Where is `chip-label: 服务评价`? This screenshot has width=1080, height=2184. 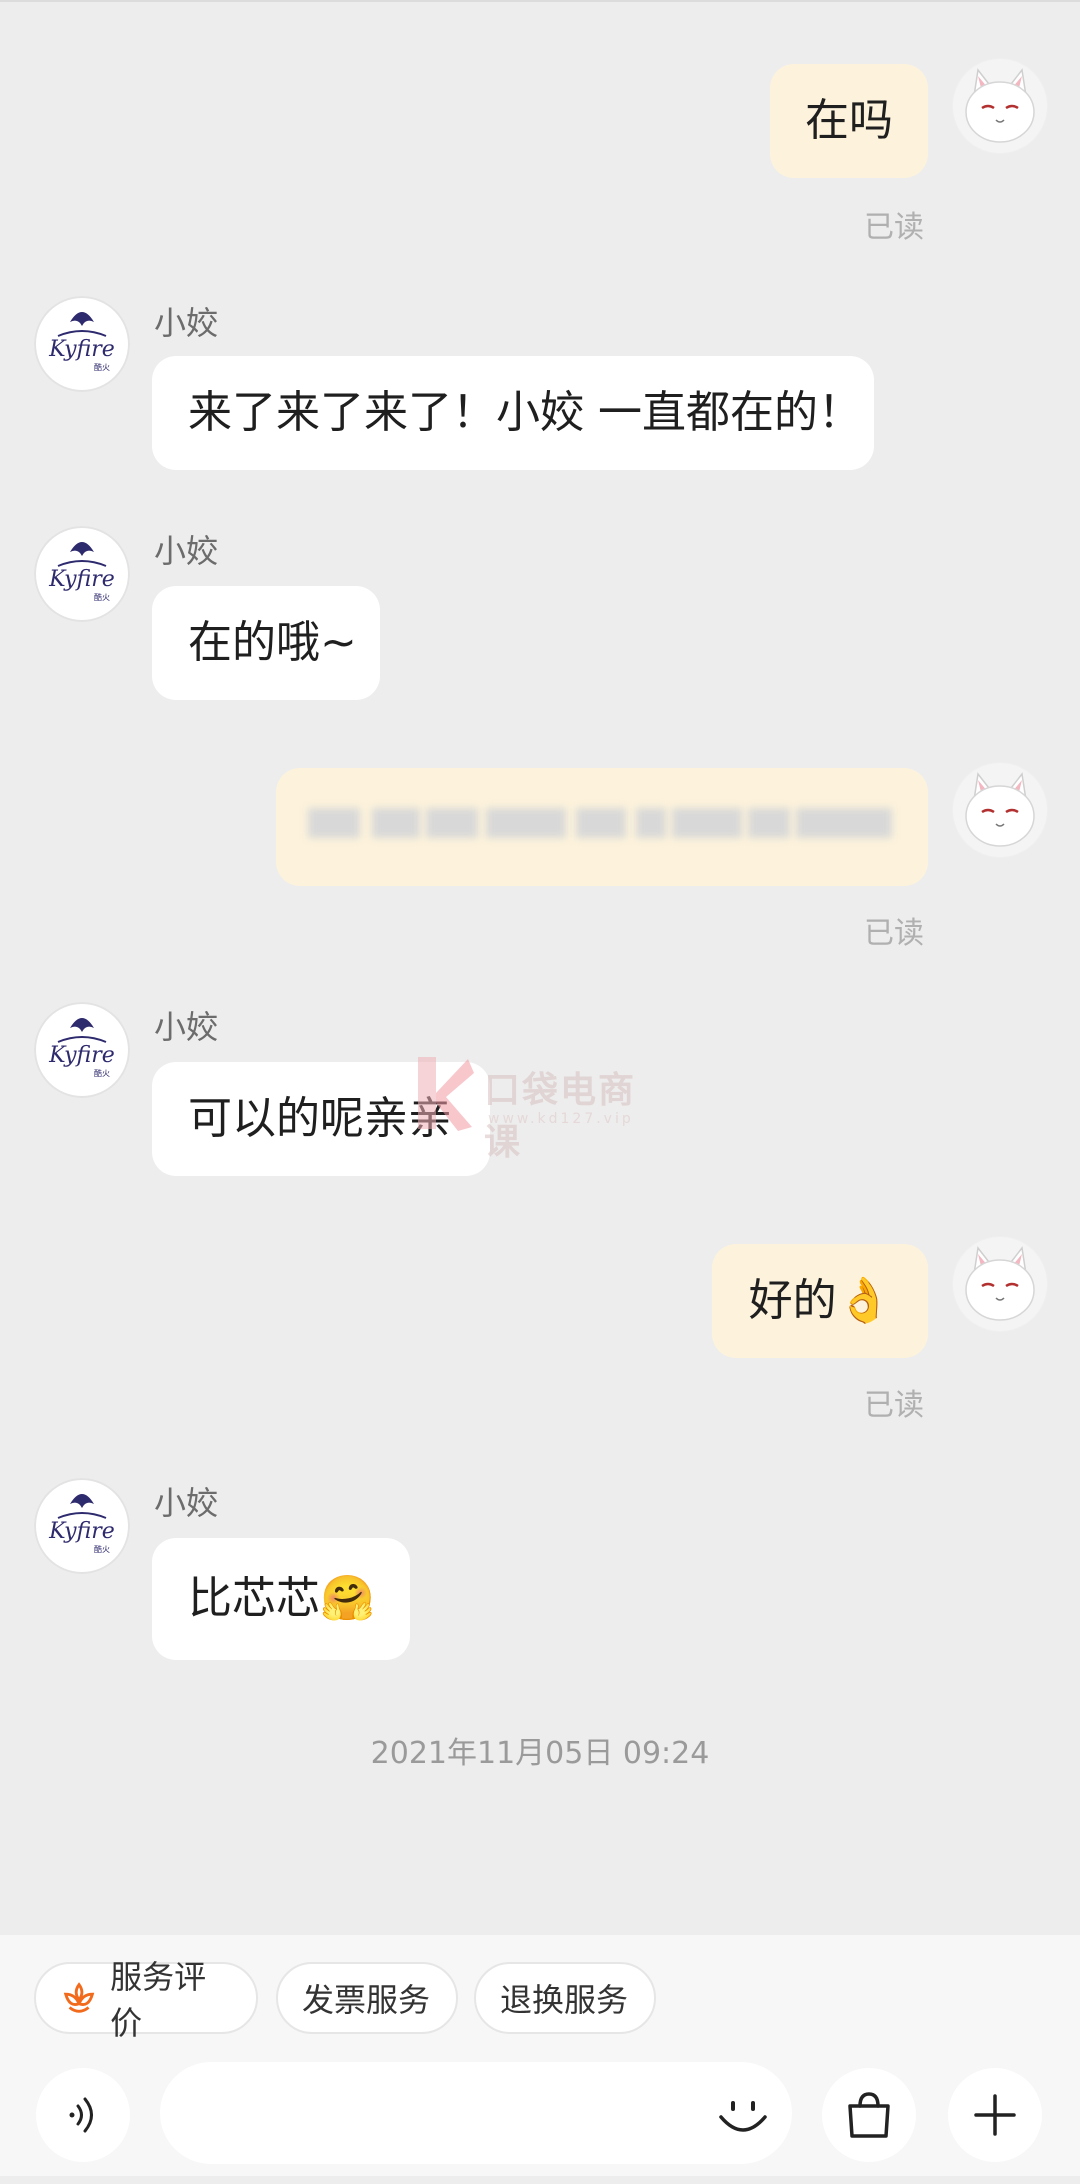 chip-label: 服务评价 is located at coordinates (158, 2000).